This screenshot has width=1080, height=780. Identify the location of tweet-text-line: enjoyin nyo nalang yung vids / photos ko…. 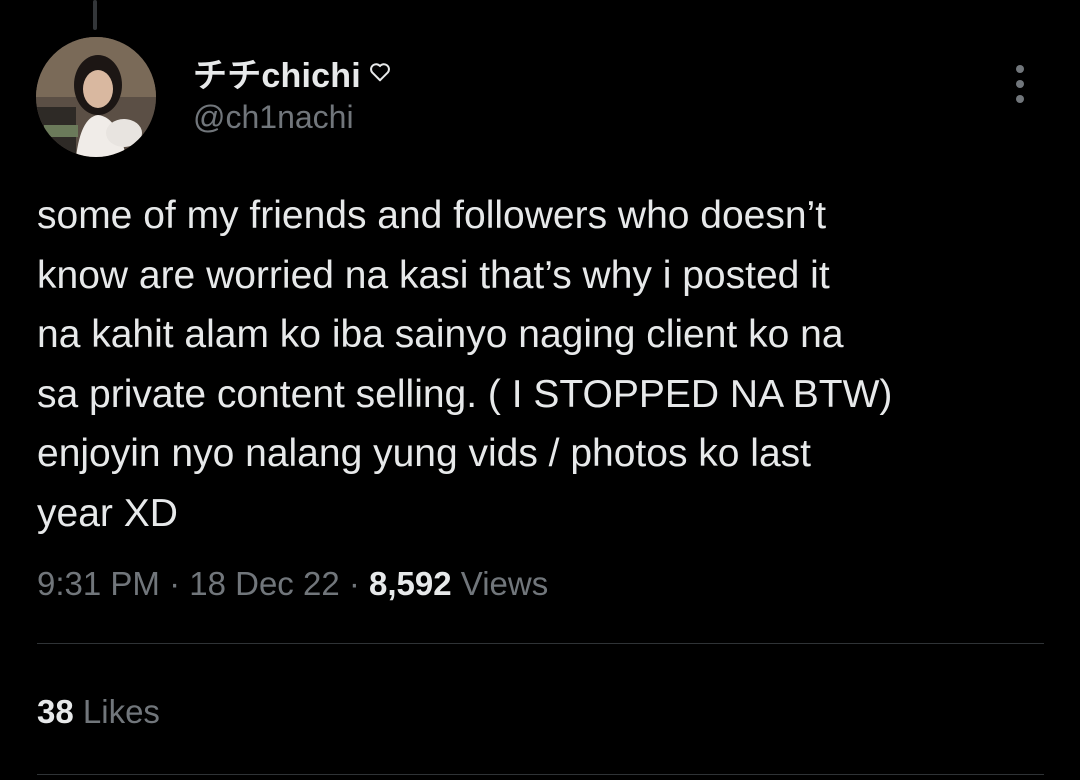
(424, 453).